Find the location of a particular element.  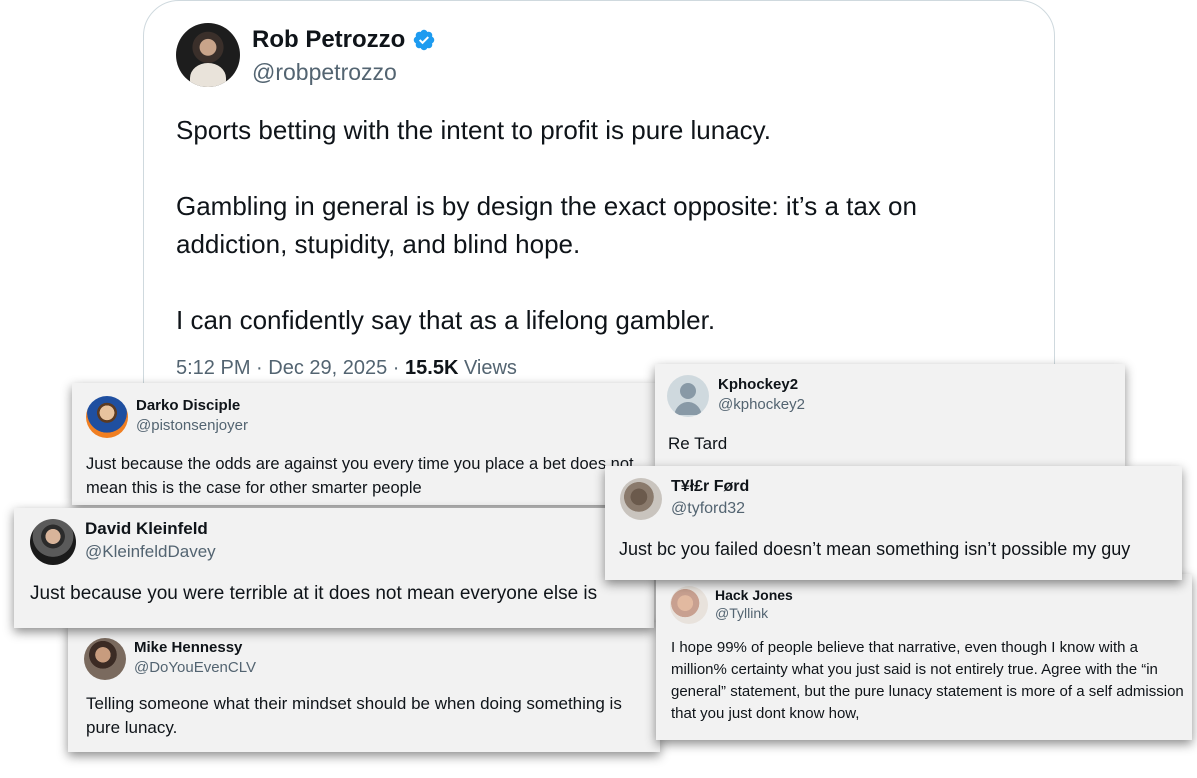

author-handle: @robpetrozzo is located at coordinates (324, 72).